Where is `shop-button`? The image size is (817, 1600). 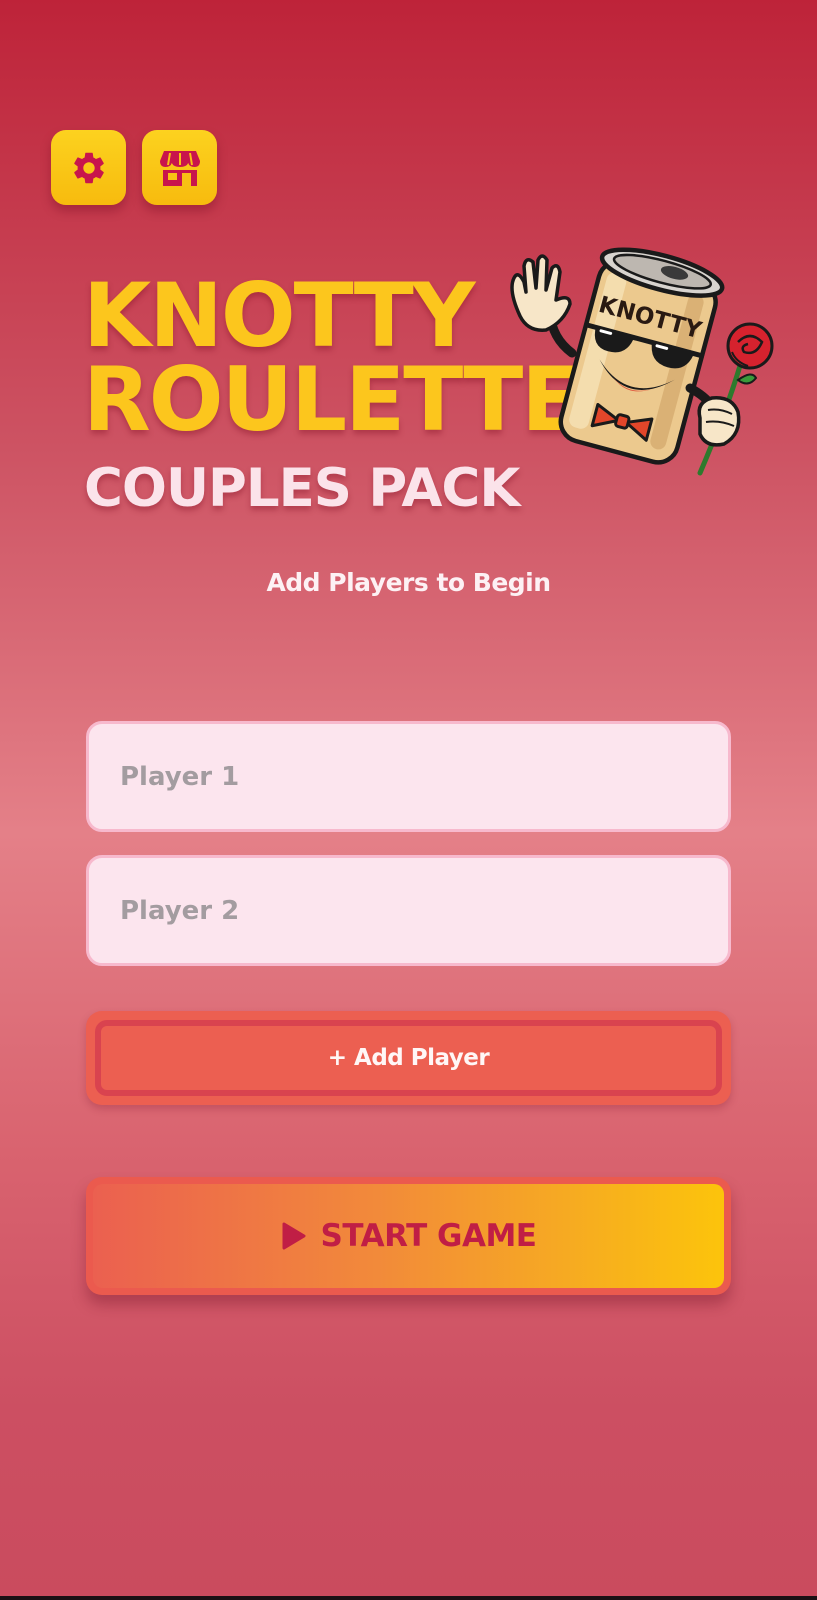 shop-button is located at coordinates (179, 167).